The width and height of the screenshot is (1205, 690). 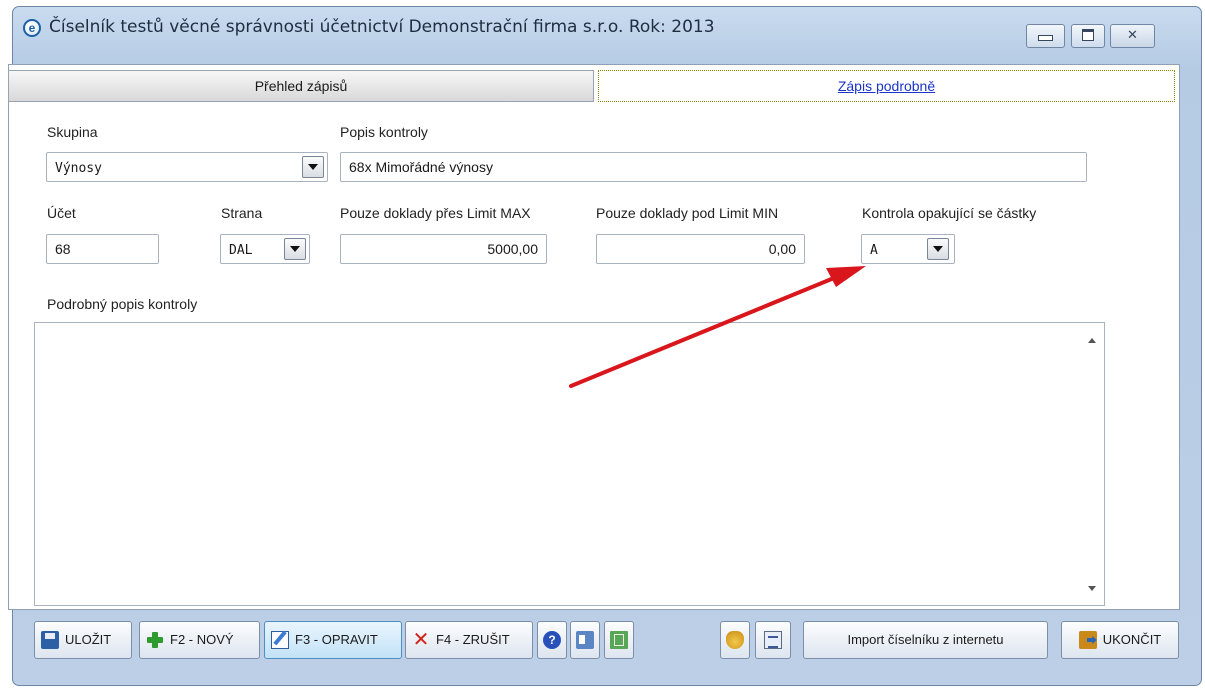 What do you see at coordinates (700, 249) in the screenshot?
I see `limit-min-input: 0,00` at bounding box center [700, 249].